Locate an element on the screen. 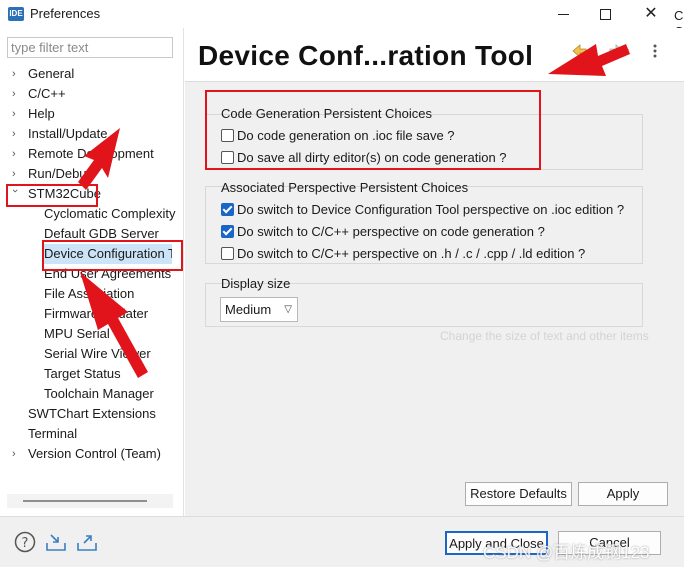 Image resolution: width=684 pixels, height=567 pixels. close-icon: ✕ is located at coordinates (651, 13).